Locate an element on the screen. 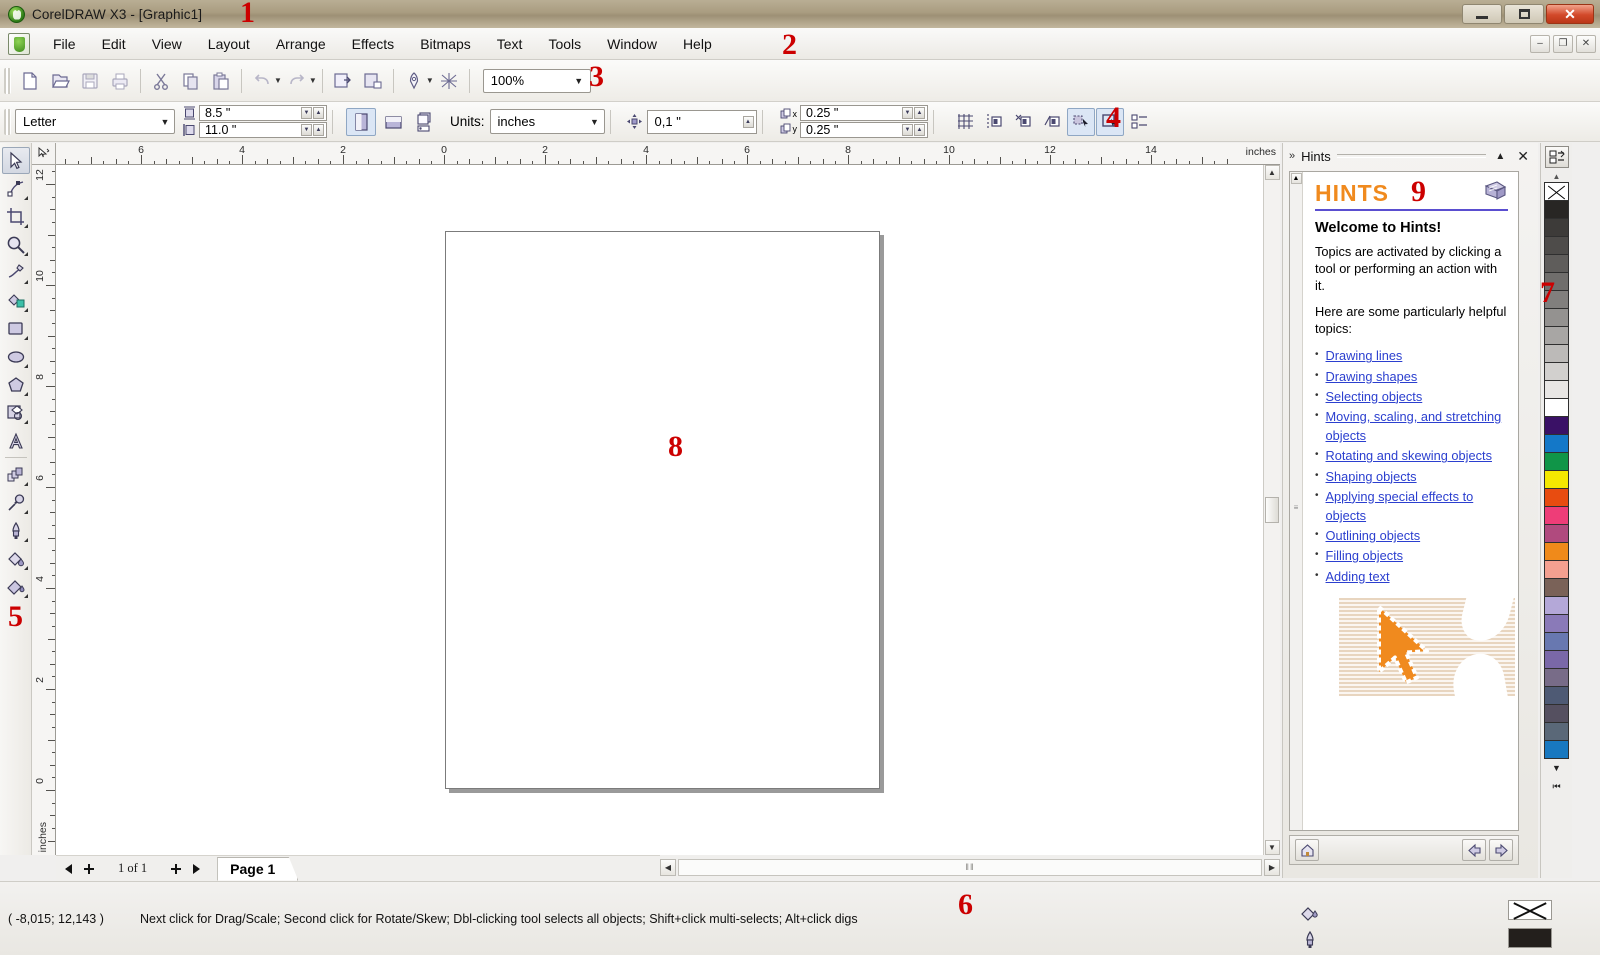  hints-link-adding-text: Adding text is located at coordinates (1358, 576).